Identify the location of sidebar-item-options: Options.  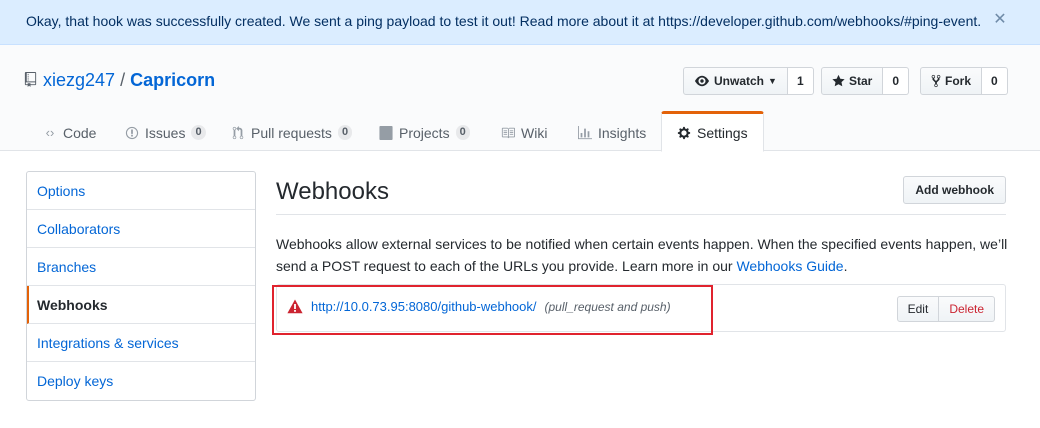
(141, 191).